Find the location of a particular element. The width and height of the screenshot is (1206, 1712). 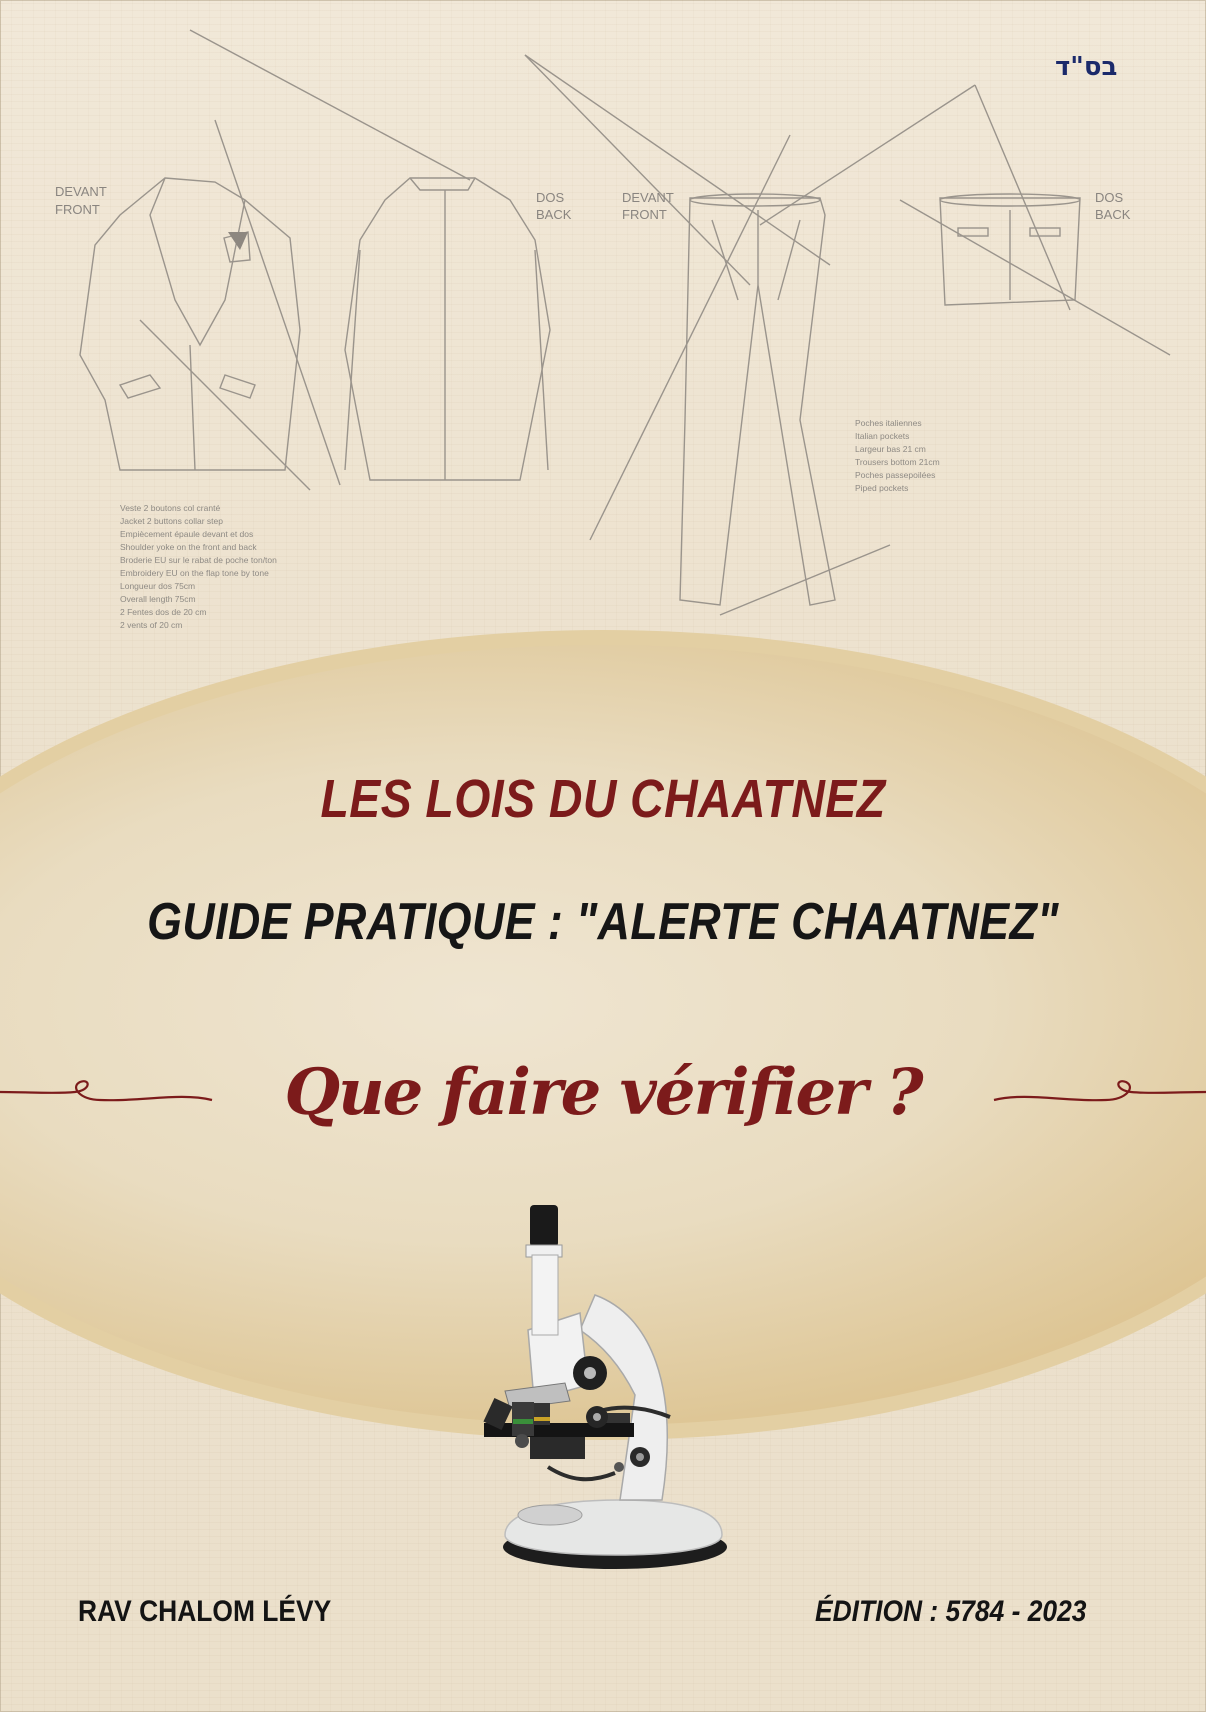

pants-note: Italian pockets is located at coordinates (882, 436).